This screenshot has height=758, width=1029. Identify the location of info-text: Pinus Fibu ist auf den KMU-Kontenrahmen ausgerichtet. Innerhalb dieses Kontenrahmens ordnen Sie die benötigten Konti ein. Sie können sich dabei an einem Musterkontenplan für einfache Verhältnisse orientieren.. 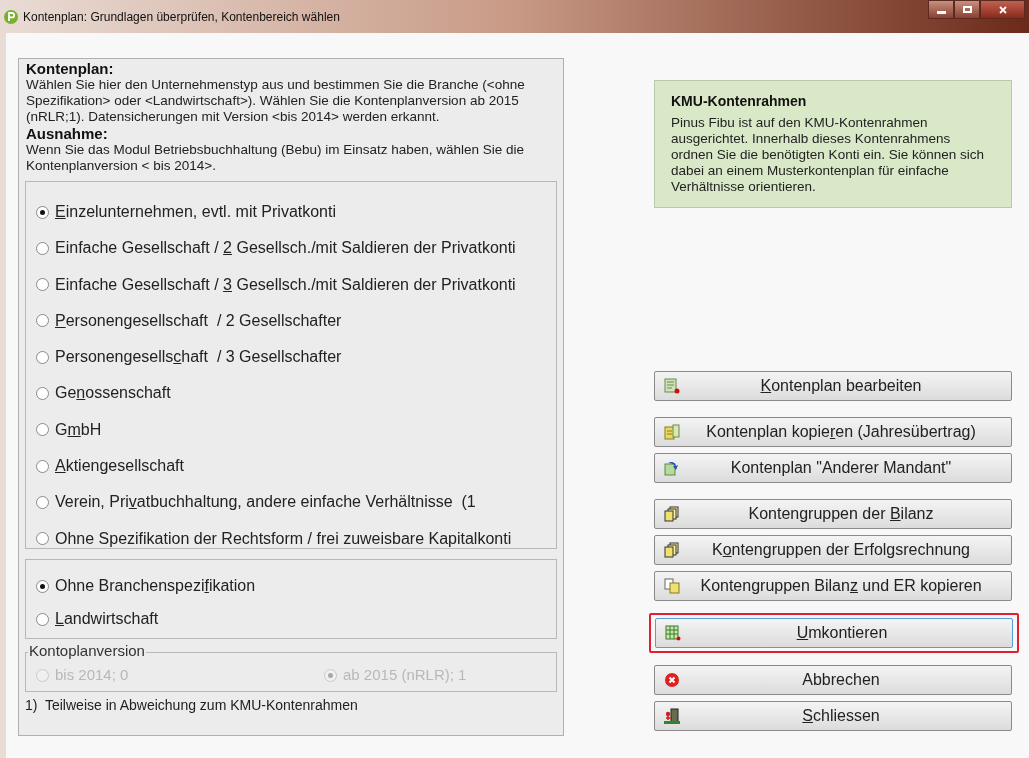
(828, 155).